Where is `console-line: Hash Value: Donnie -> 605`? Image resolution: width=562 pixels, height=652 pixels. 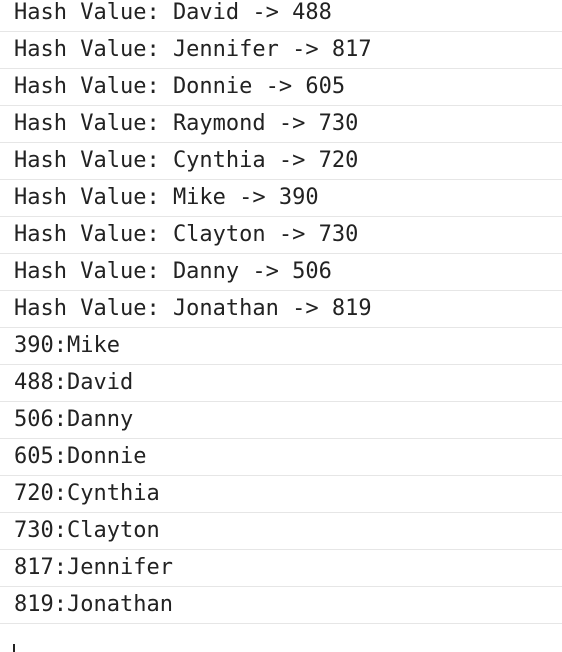 console-line: Hash Value: Donnie -> 605 is located at coordinates (281, 87).